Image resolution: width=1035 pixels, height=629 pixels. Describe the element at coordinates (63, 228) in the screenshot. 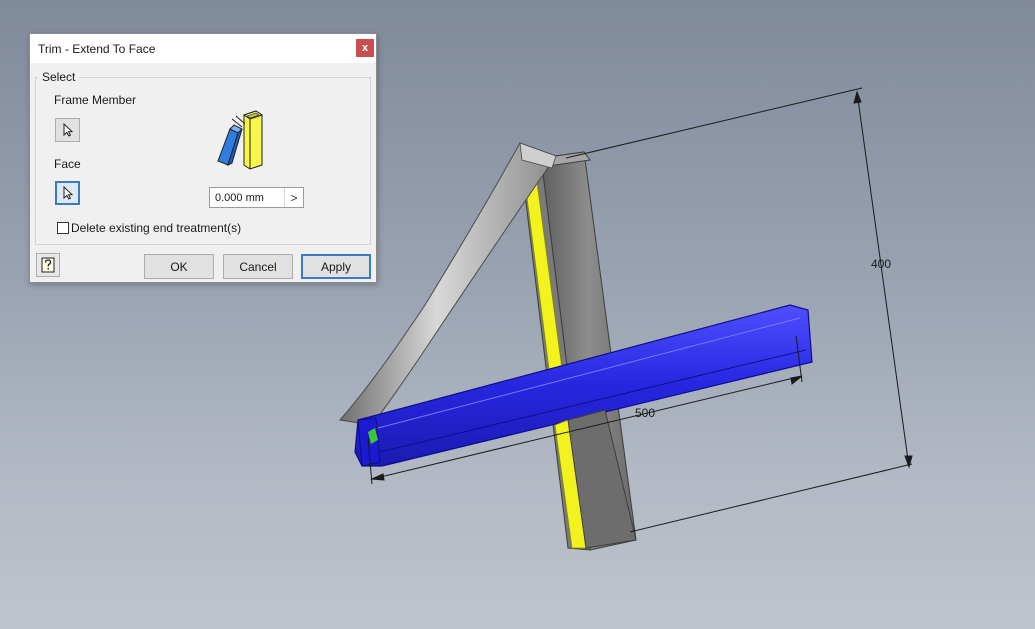

I see `delete-treatment-checkbox` at that location.